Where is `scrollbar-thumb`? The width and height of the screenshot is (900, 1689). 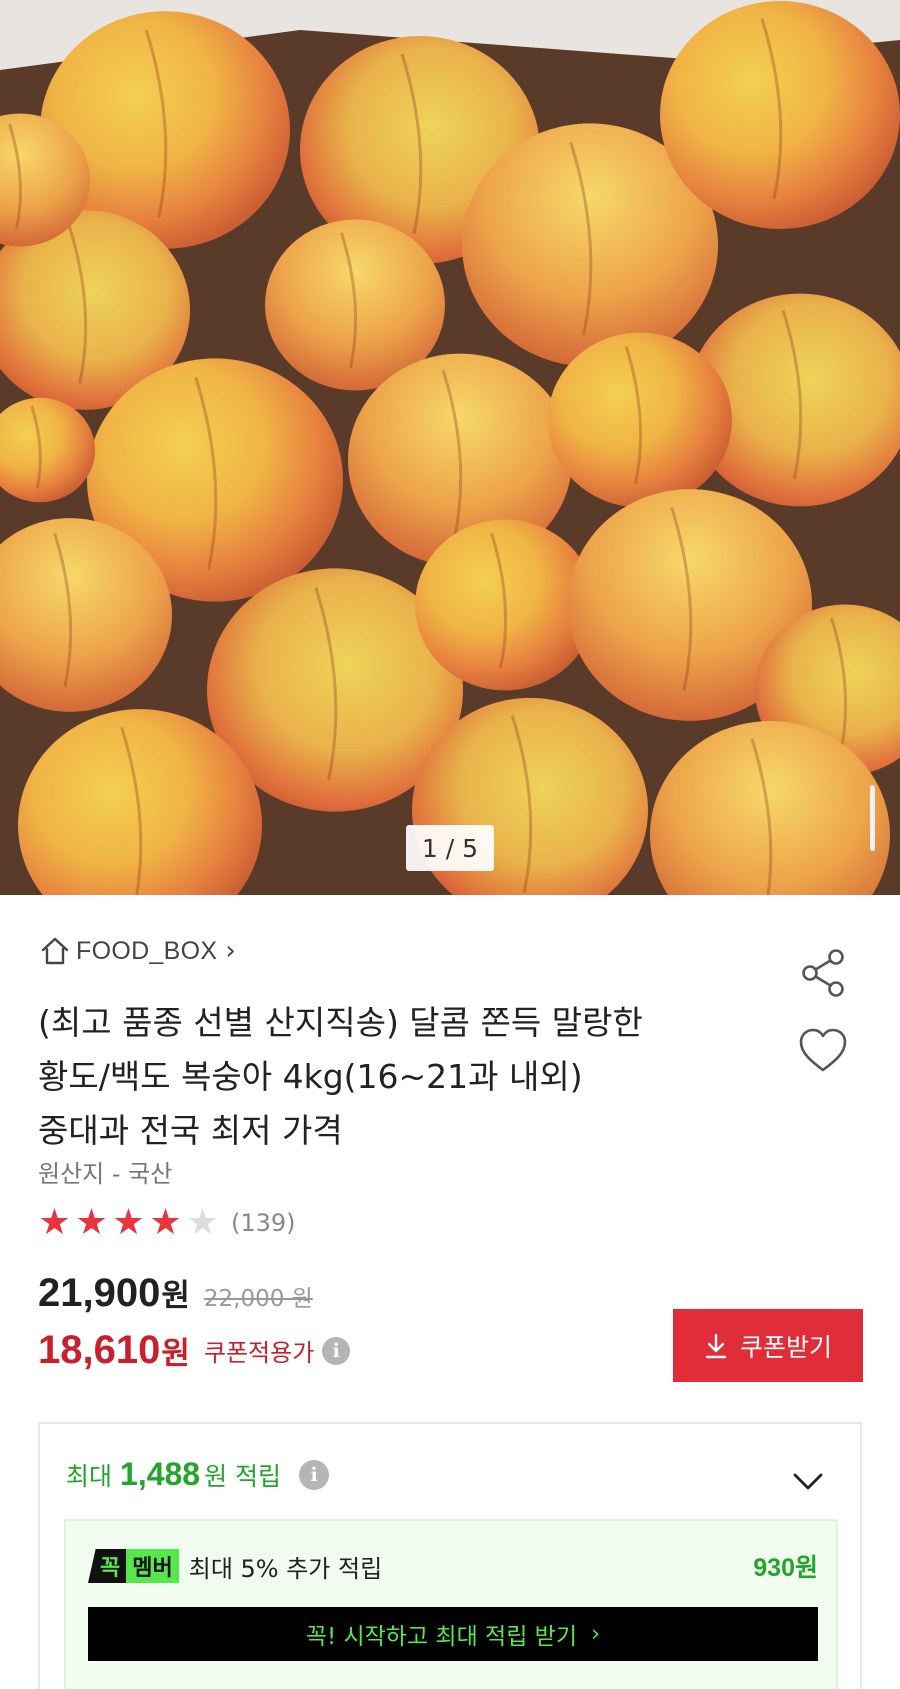 scrollbar-thumb is located at coordinates (872, 818).